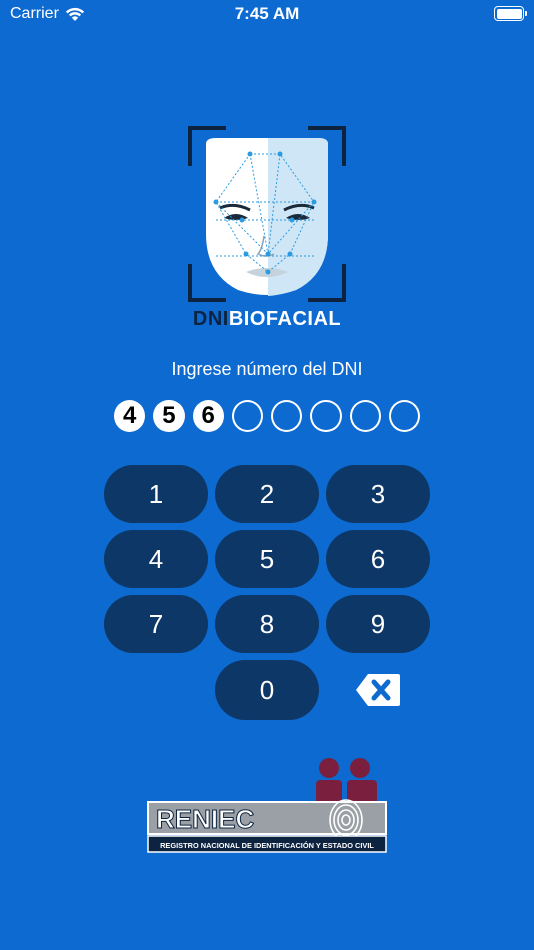  What do you see at coordinates (156, 559) in the screenshot?
I see `key-4: 4` at bounding box center [156, 559].